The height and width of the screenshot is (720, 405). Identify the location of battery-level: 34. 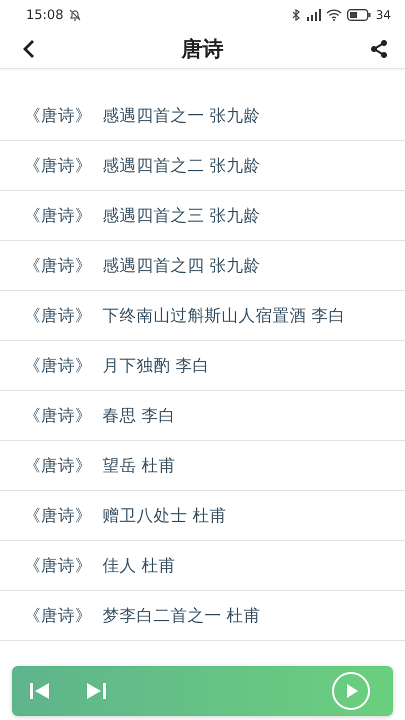
(383, 15).